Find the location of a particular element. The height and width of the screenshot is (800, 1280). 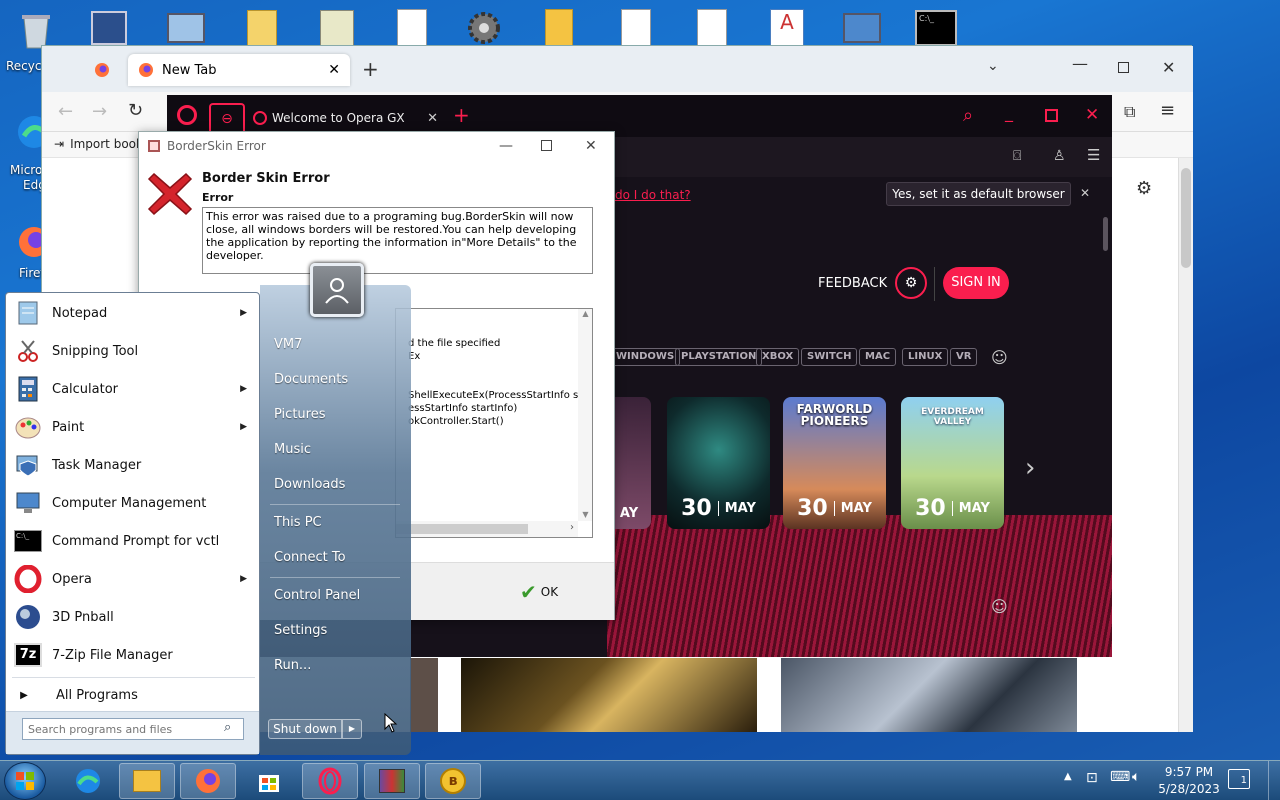

menu-icon: ≡ is located at coordinates (1167, 110).